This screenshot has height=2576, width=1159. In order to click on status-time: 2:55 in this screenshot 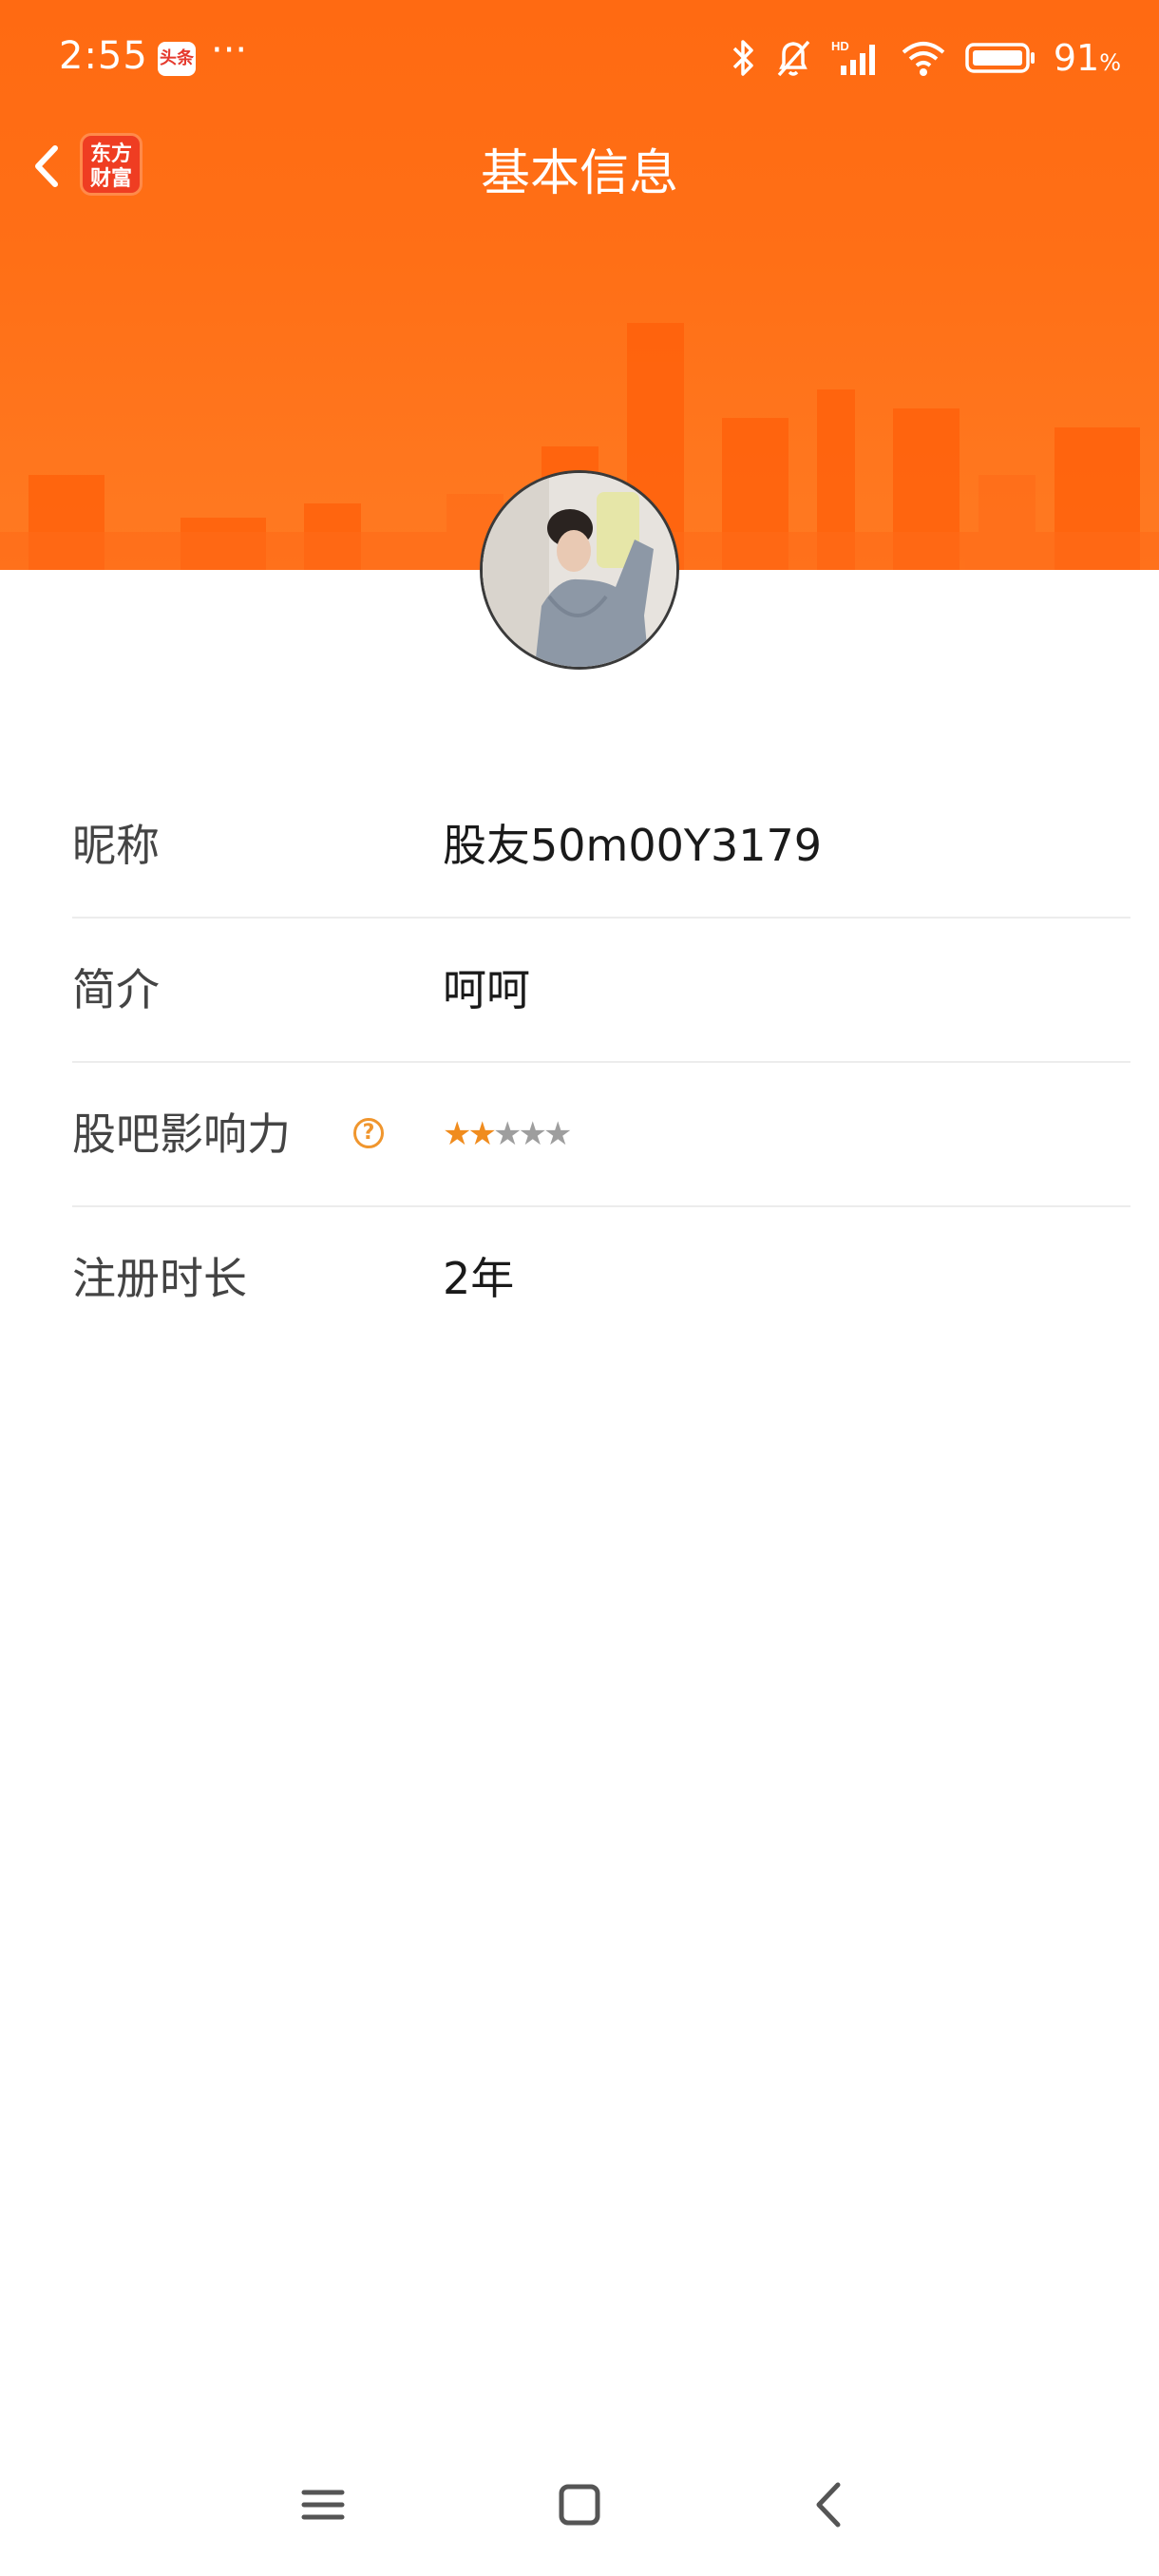, I will do `click(103, 56)`.